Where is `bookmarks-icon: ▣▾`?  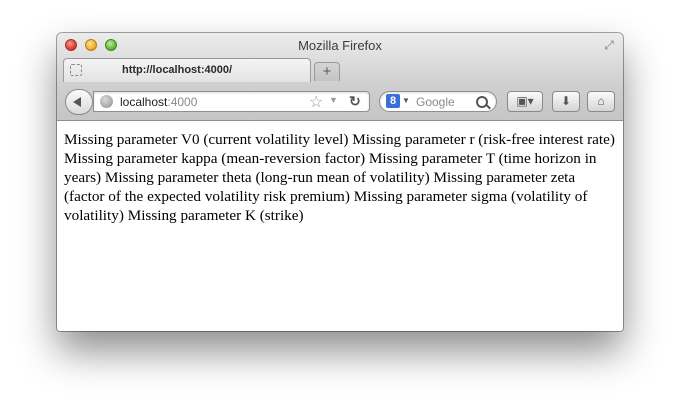 bookmarks-icon: ▣▾ is located at coordinates (525, 101).